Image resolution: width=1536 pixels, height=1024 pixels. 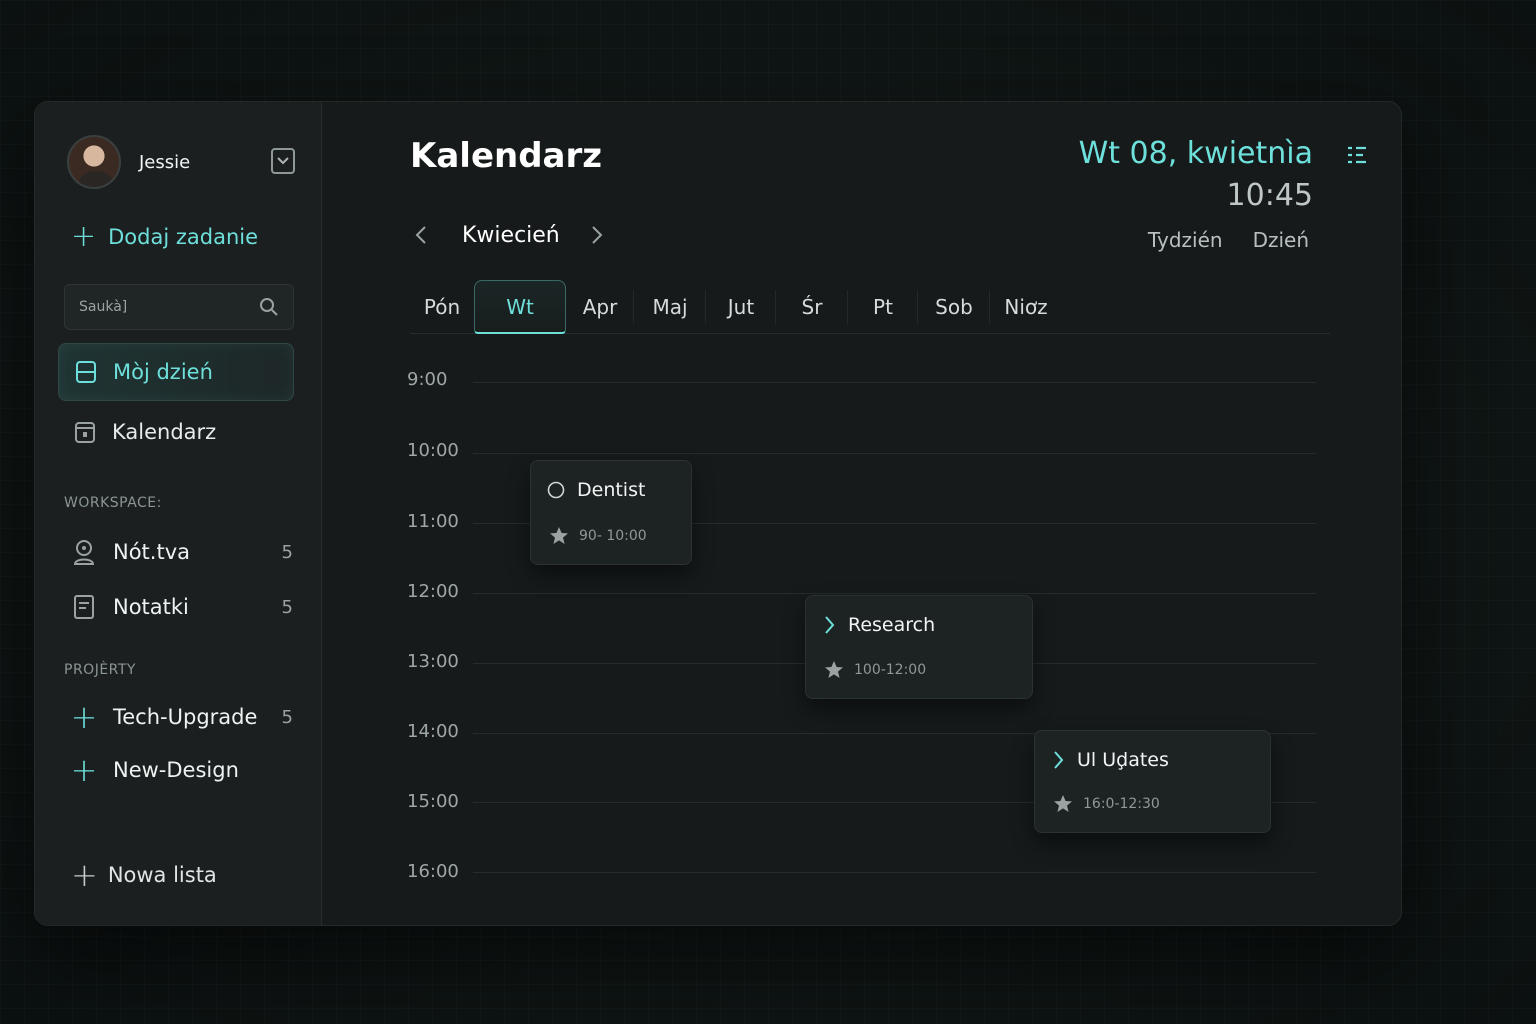 I want to click on event-card-research: Research 100-12:00, so click(x=919, y=647).